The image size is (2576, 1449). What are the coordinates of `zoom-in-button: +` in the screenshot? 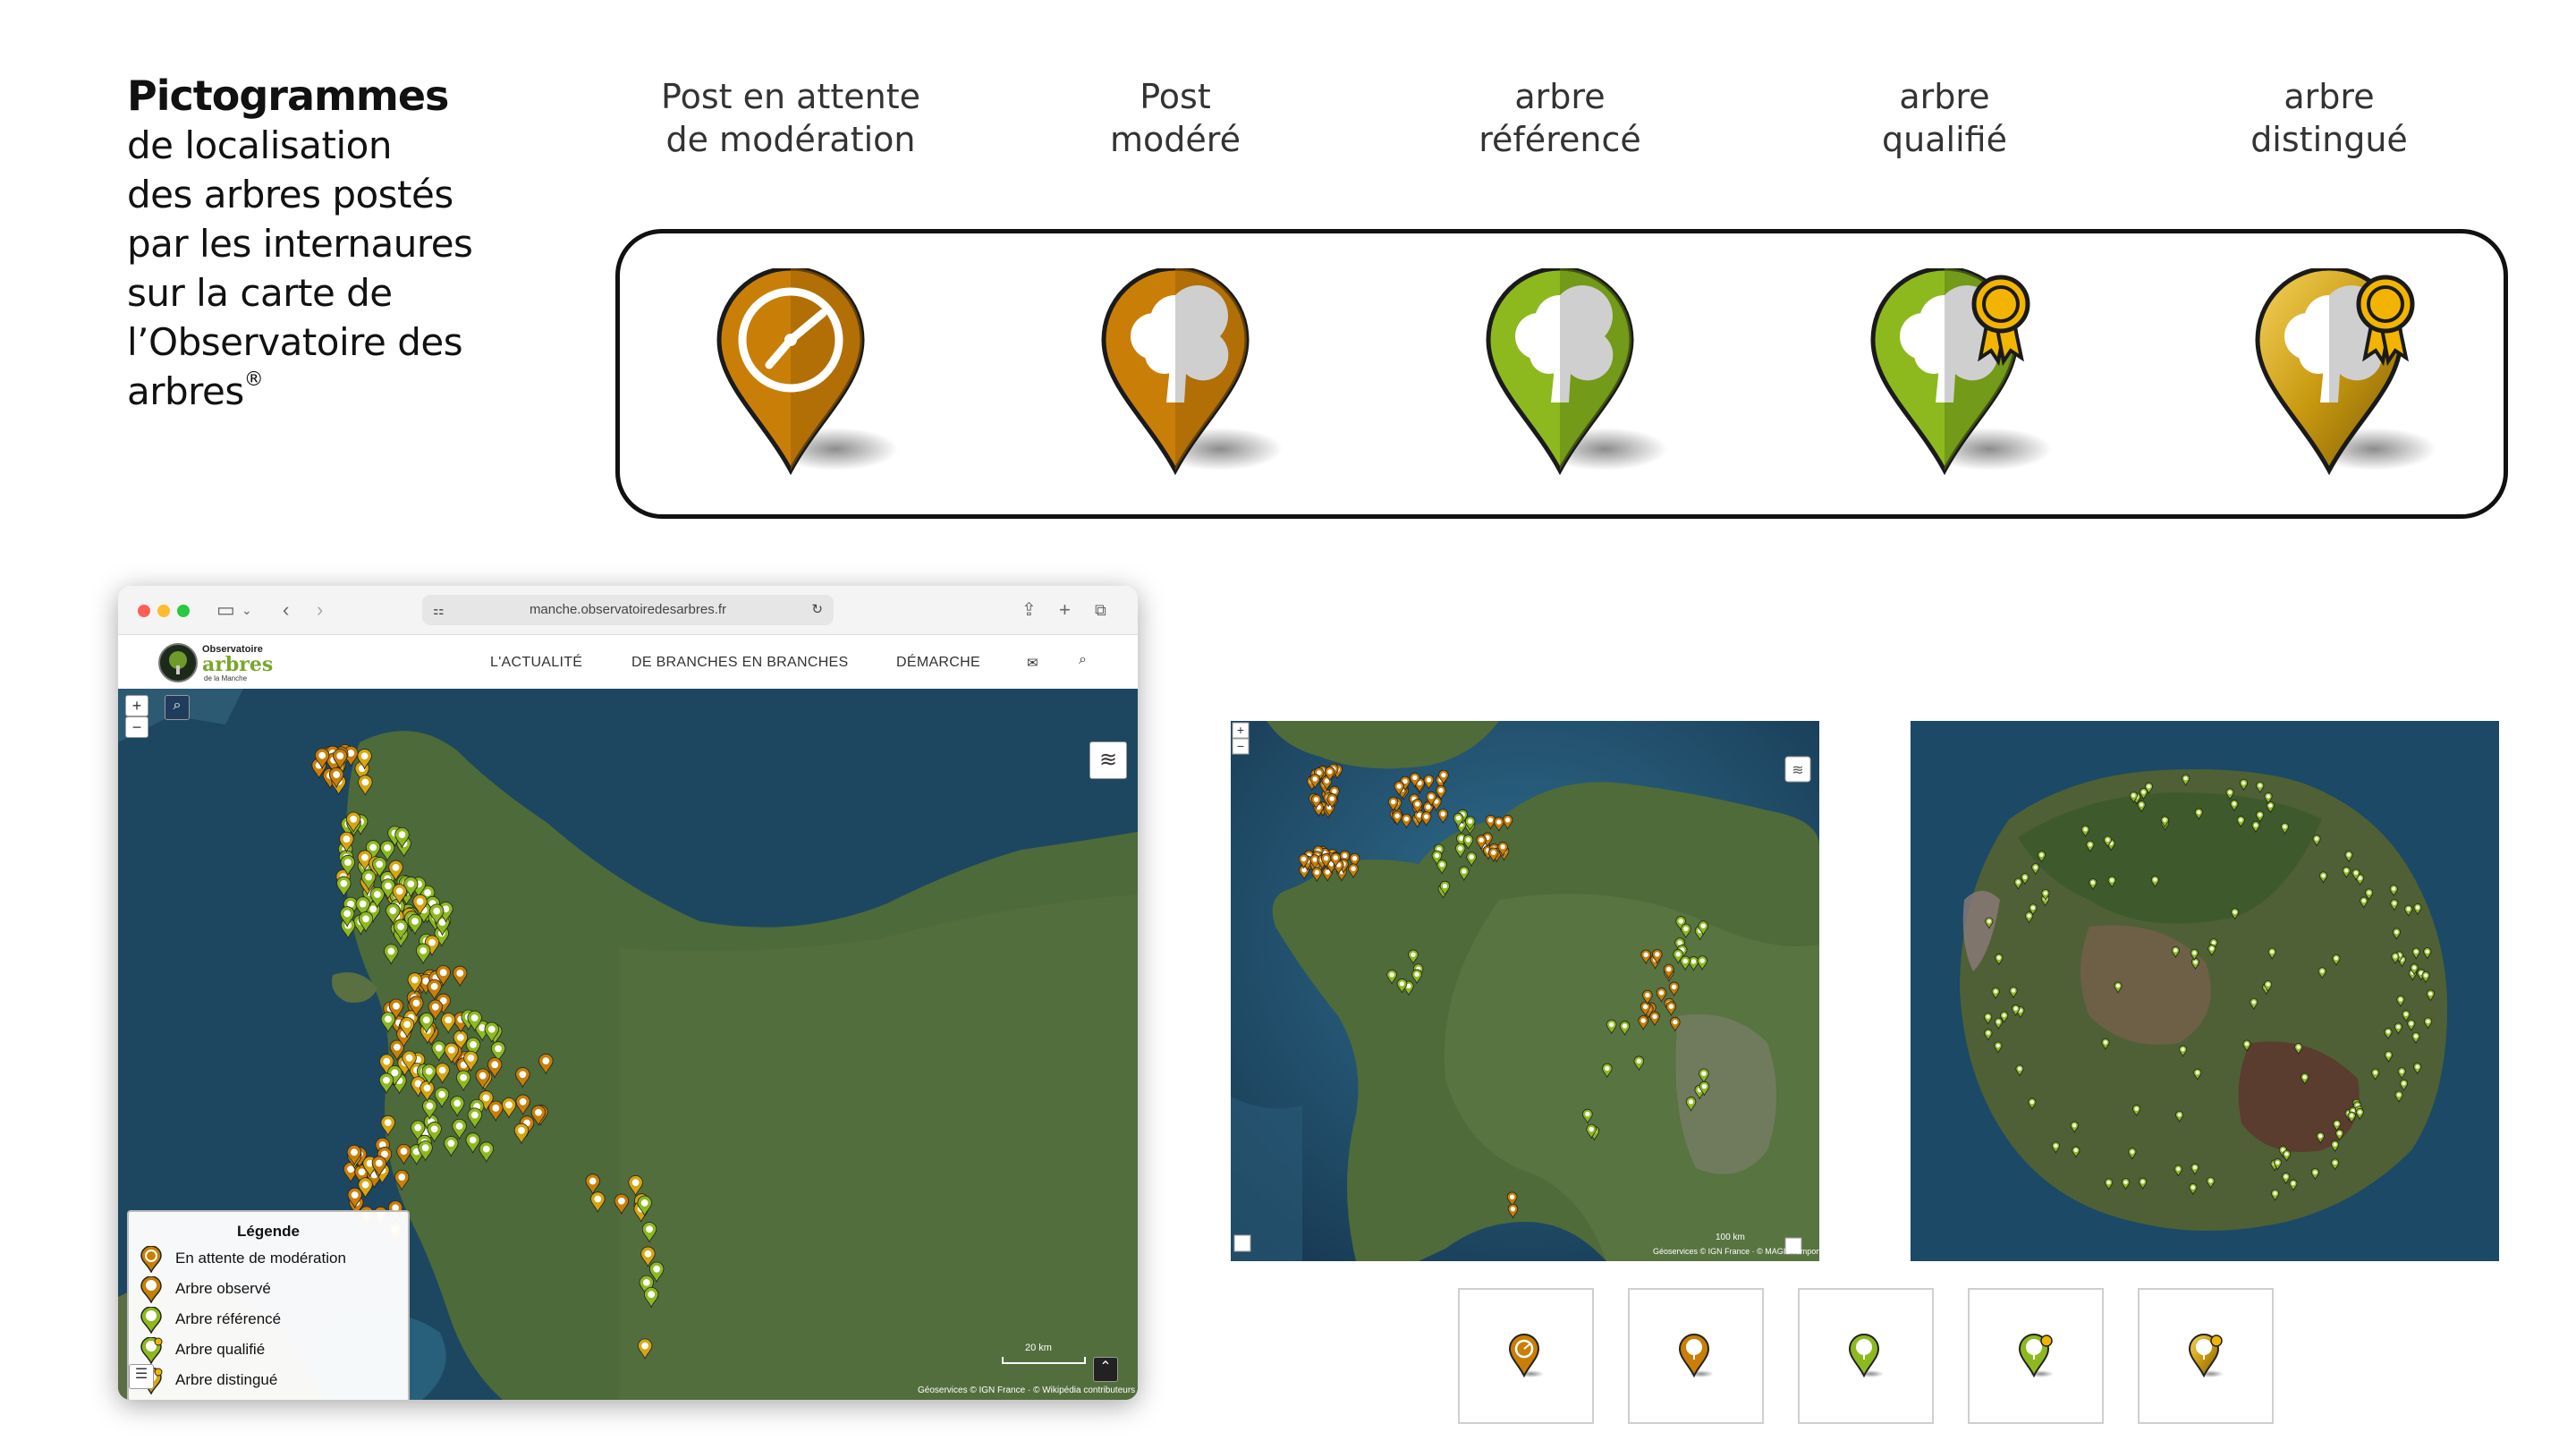 It's located at (136, 705).